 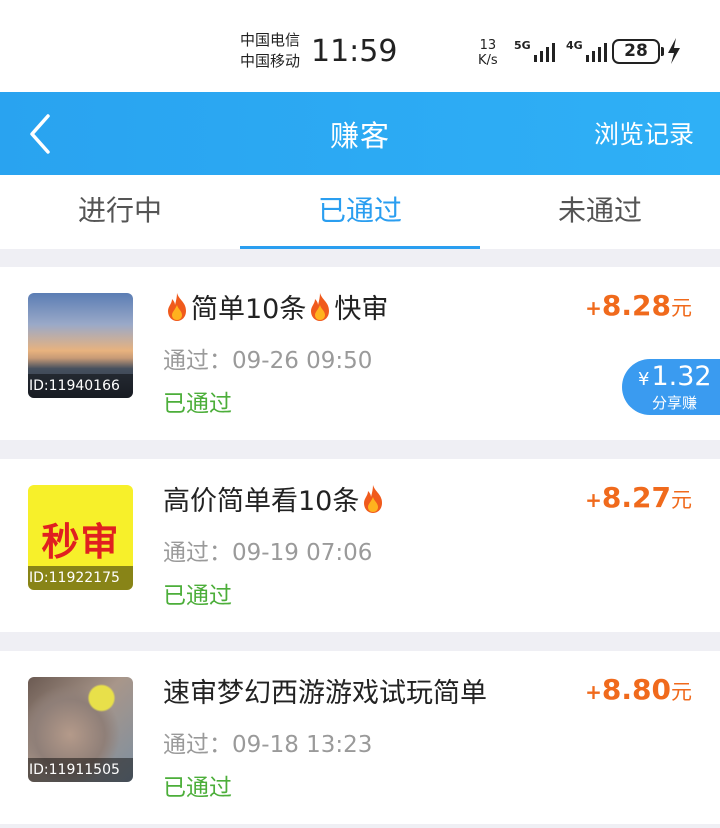 I want to click on share-label: 分享赚, so click(x=675, y=403).